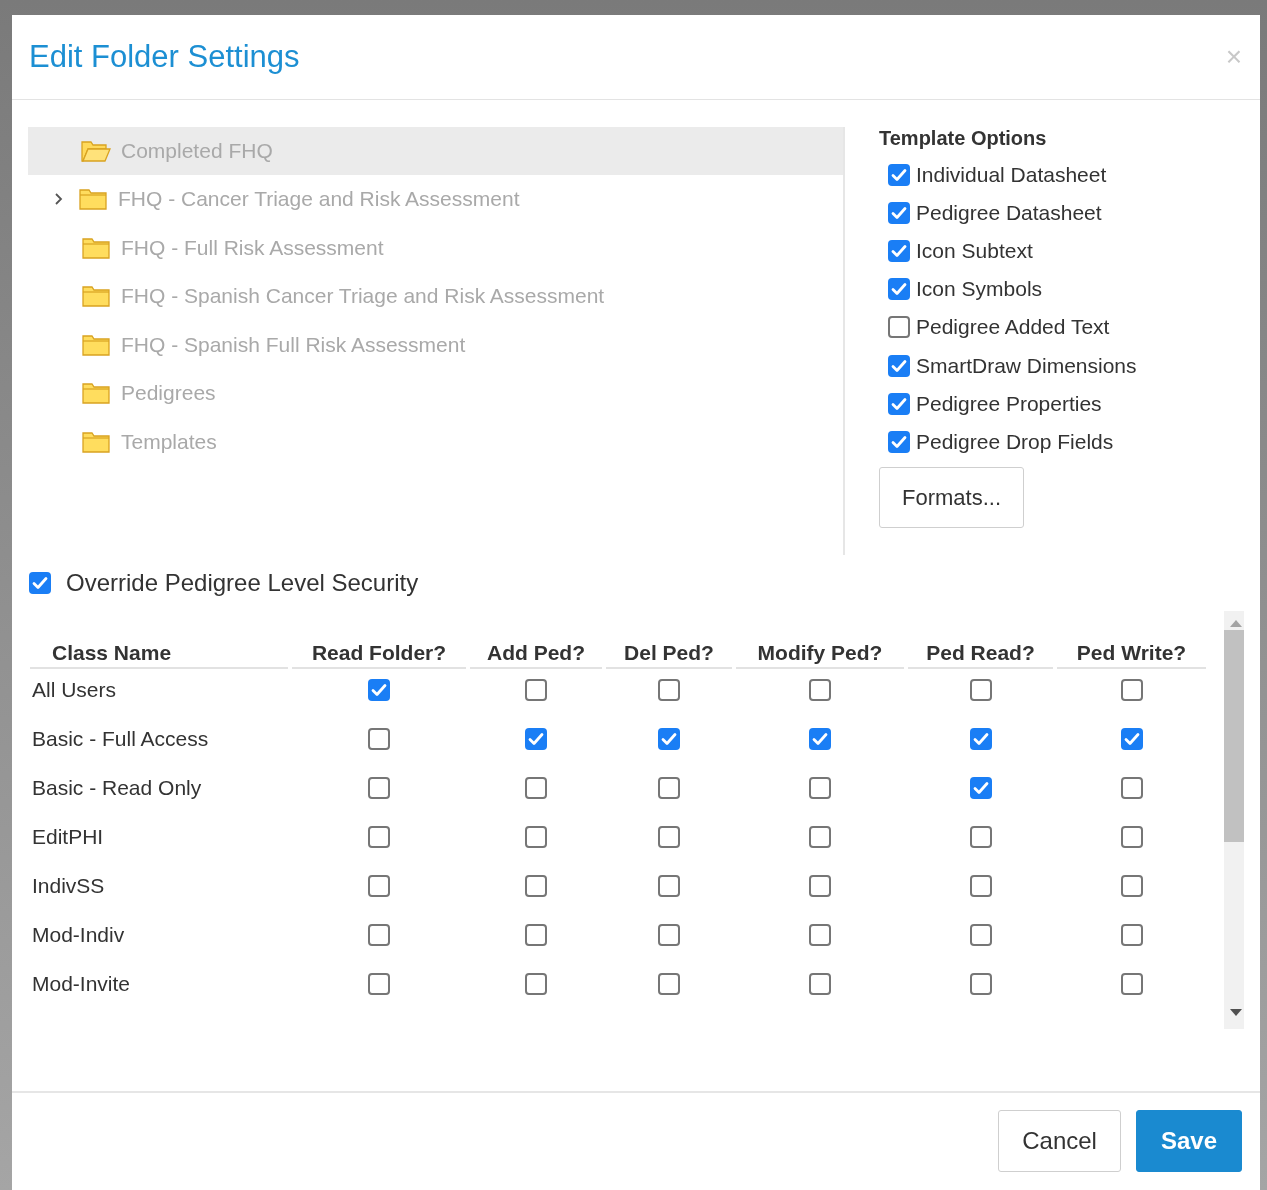 The image size is (1267, 1190). Describe the element at coordinates (669, 639) in the screenshot. I see `column-header: Del Ped?` at that location.